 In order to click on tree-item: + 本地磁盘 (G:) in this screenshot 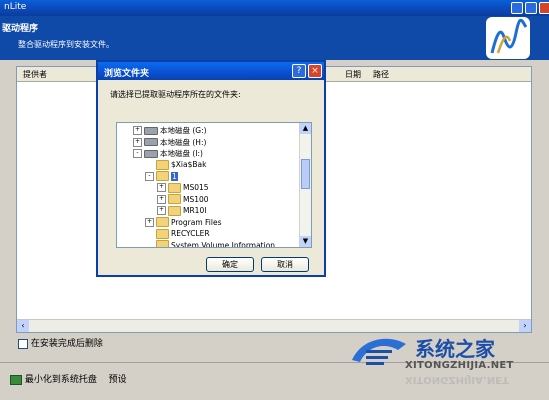, I will do `click(170, 130)`.